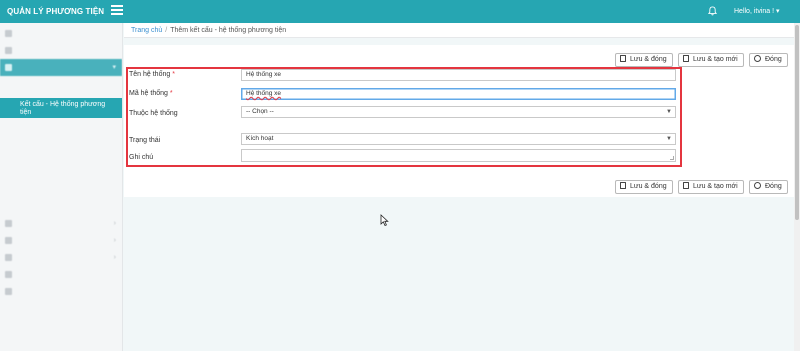  What do you see at coordinates (672, 158) in the screenshot?
I see `resize-handle-icon` at bounding box center [672, 158].